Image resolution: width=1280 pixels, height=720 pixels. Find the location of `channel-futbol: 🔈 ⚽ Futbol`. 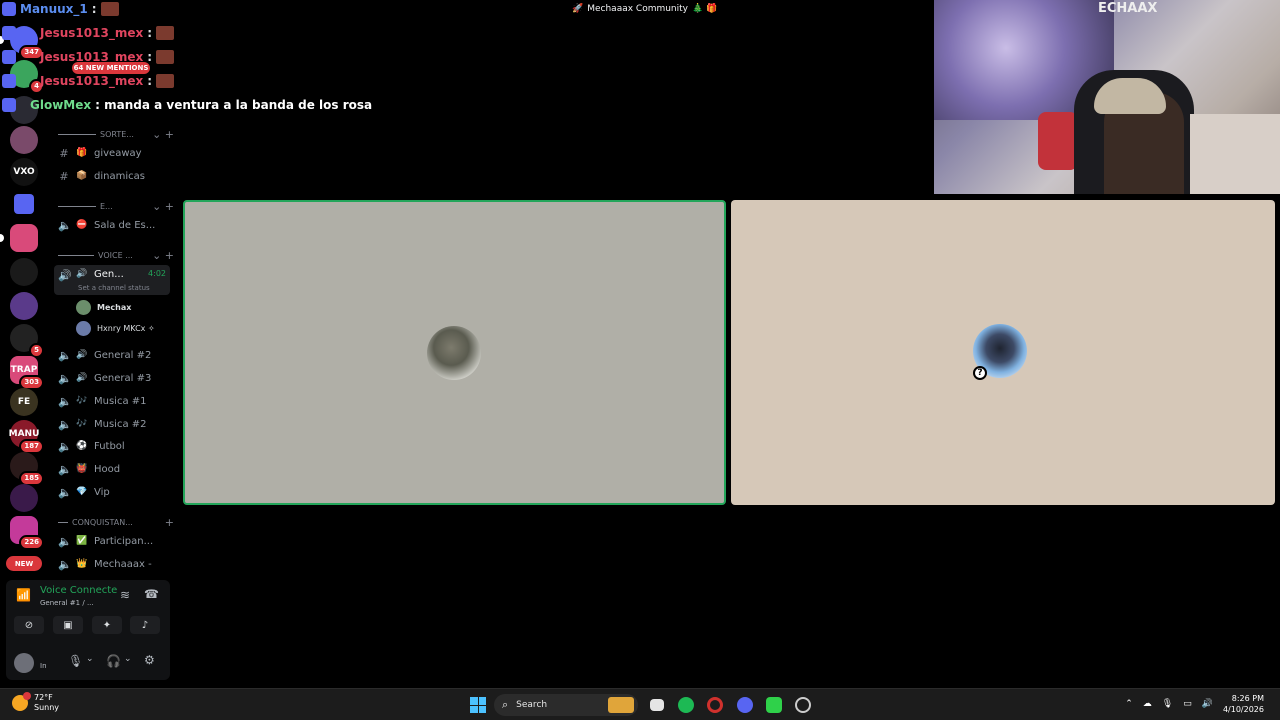

channel-futbol: 🔈 ⚽ Futbol is located at coordinates (112, 446).